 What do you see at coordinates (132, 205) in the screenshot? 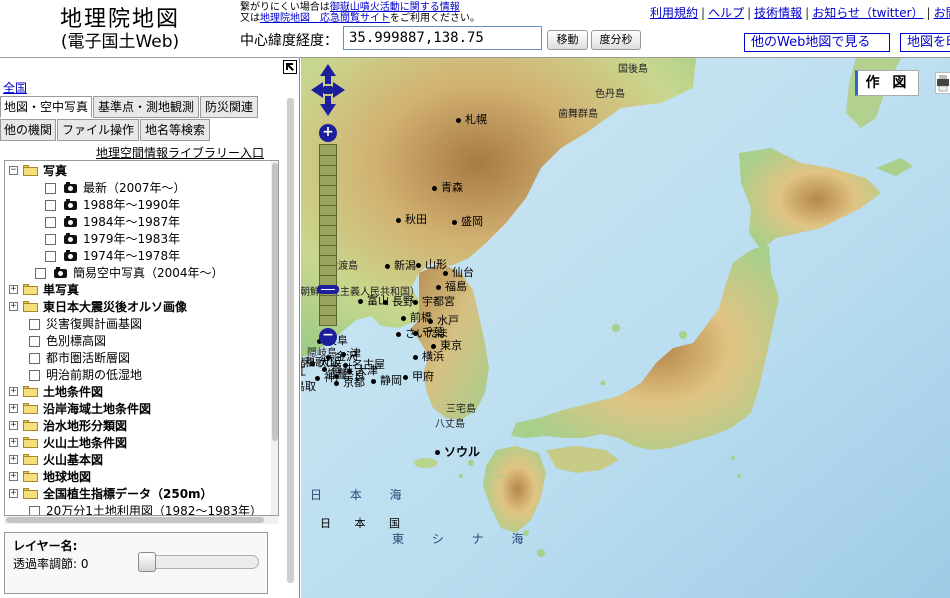
I see `tree-item-label: 1988年～1990年` at bounding box center [132, 205].